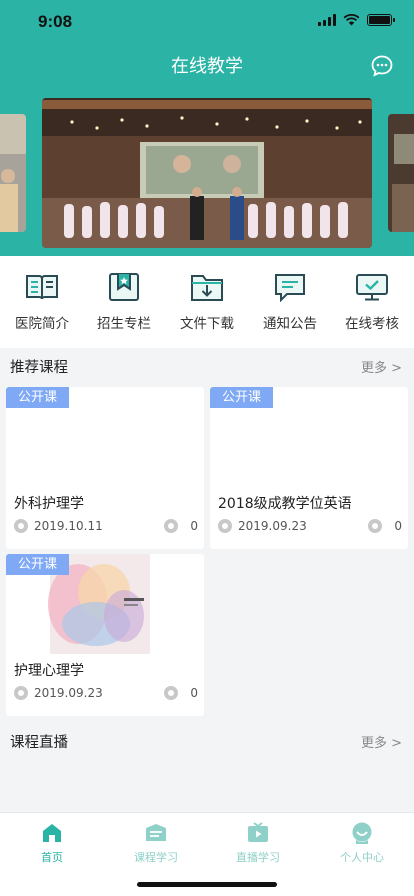  Describe the element at coordinates (39, 368) in the screenshot. I see `recommended-courses-title: 推荐课程` at that location.